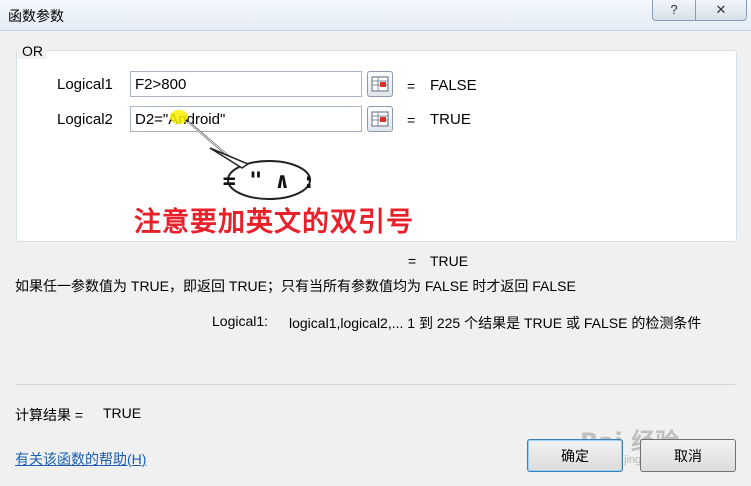 The width and height of the screenshot is (751, 486). I want to click on callout-text: = " ∧ :, so click(269, 181).